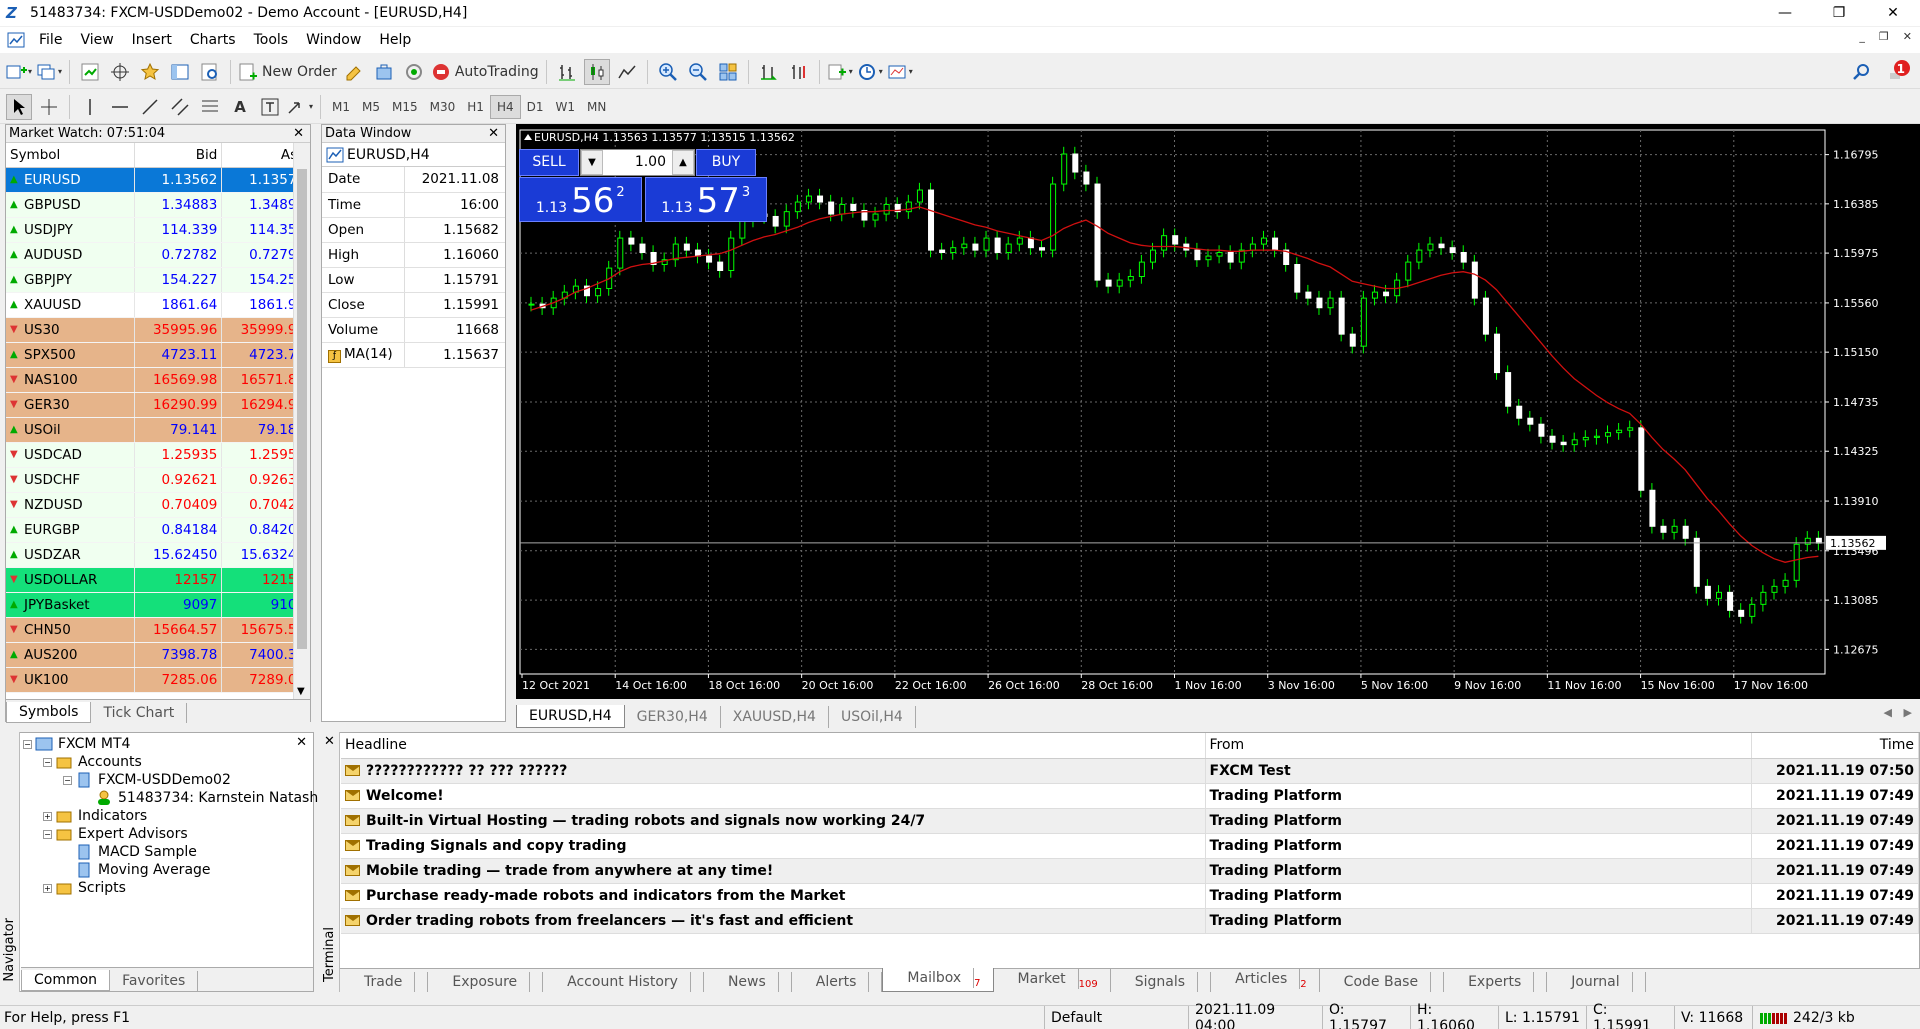 This screenshot has height=1029, width=1920. Describe the element at coordinates (748, 982) in the screenshot. I see `terminal-tab-news: News` at that location.